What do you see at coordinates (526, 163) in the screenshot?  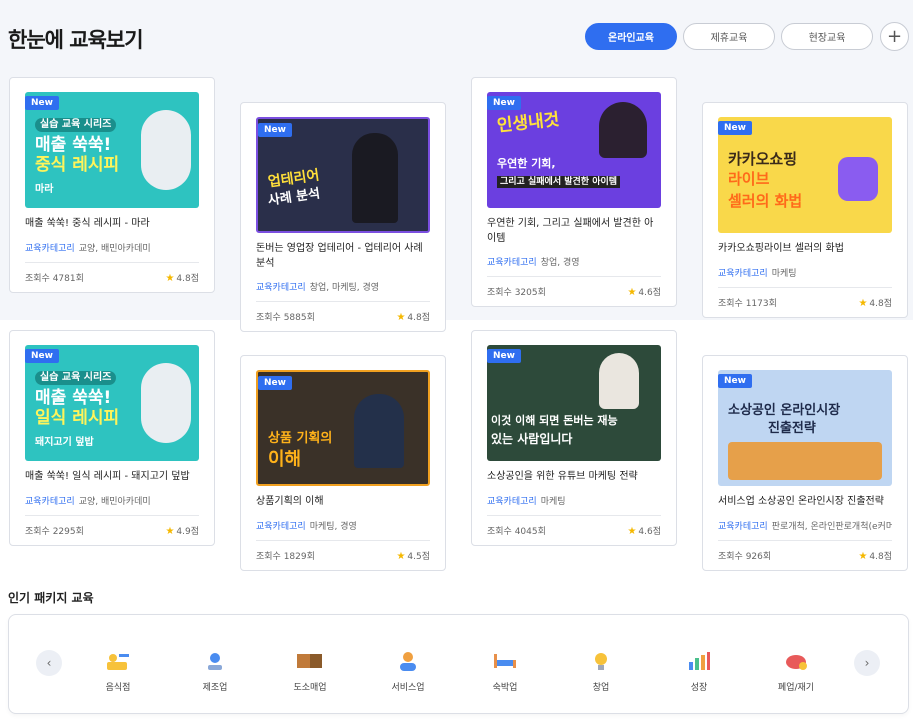 I see `thumb-text: 우연한 기회,` at bounding box center [526, 163].